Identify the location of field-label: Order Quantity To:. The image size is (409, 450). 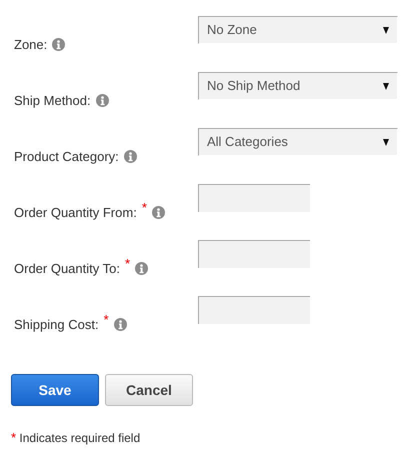
(67, 269).